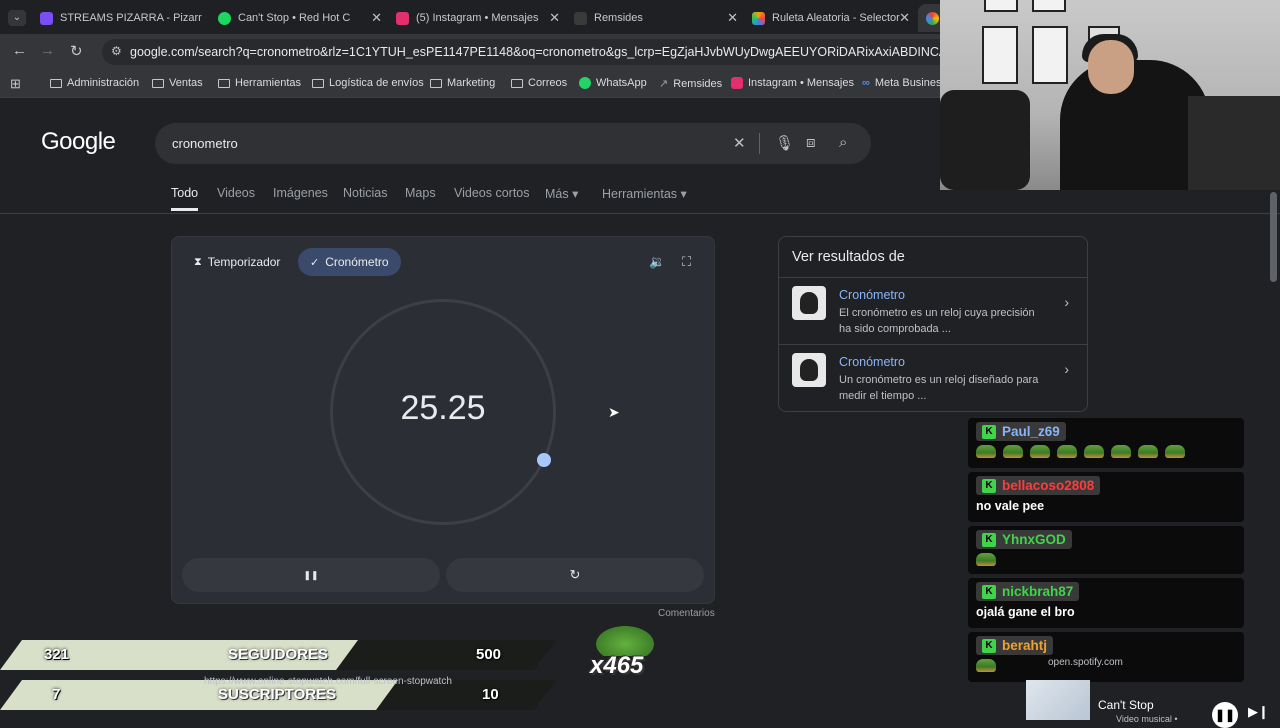  Describe the element at coordinates (539, 83) in the screenshot. I see `bookmark-correos: Correos` at that location.